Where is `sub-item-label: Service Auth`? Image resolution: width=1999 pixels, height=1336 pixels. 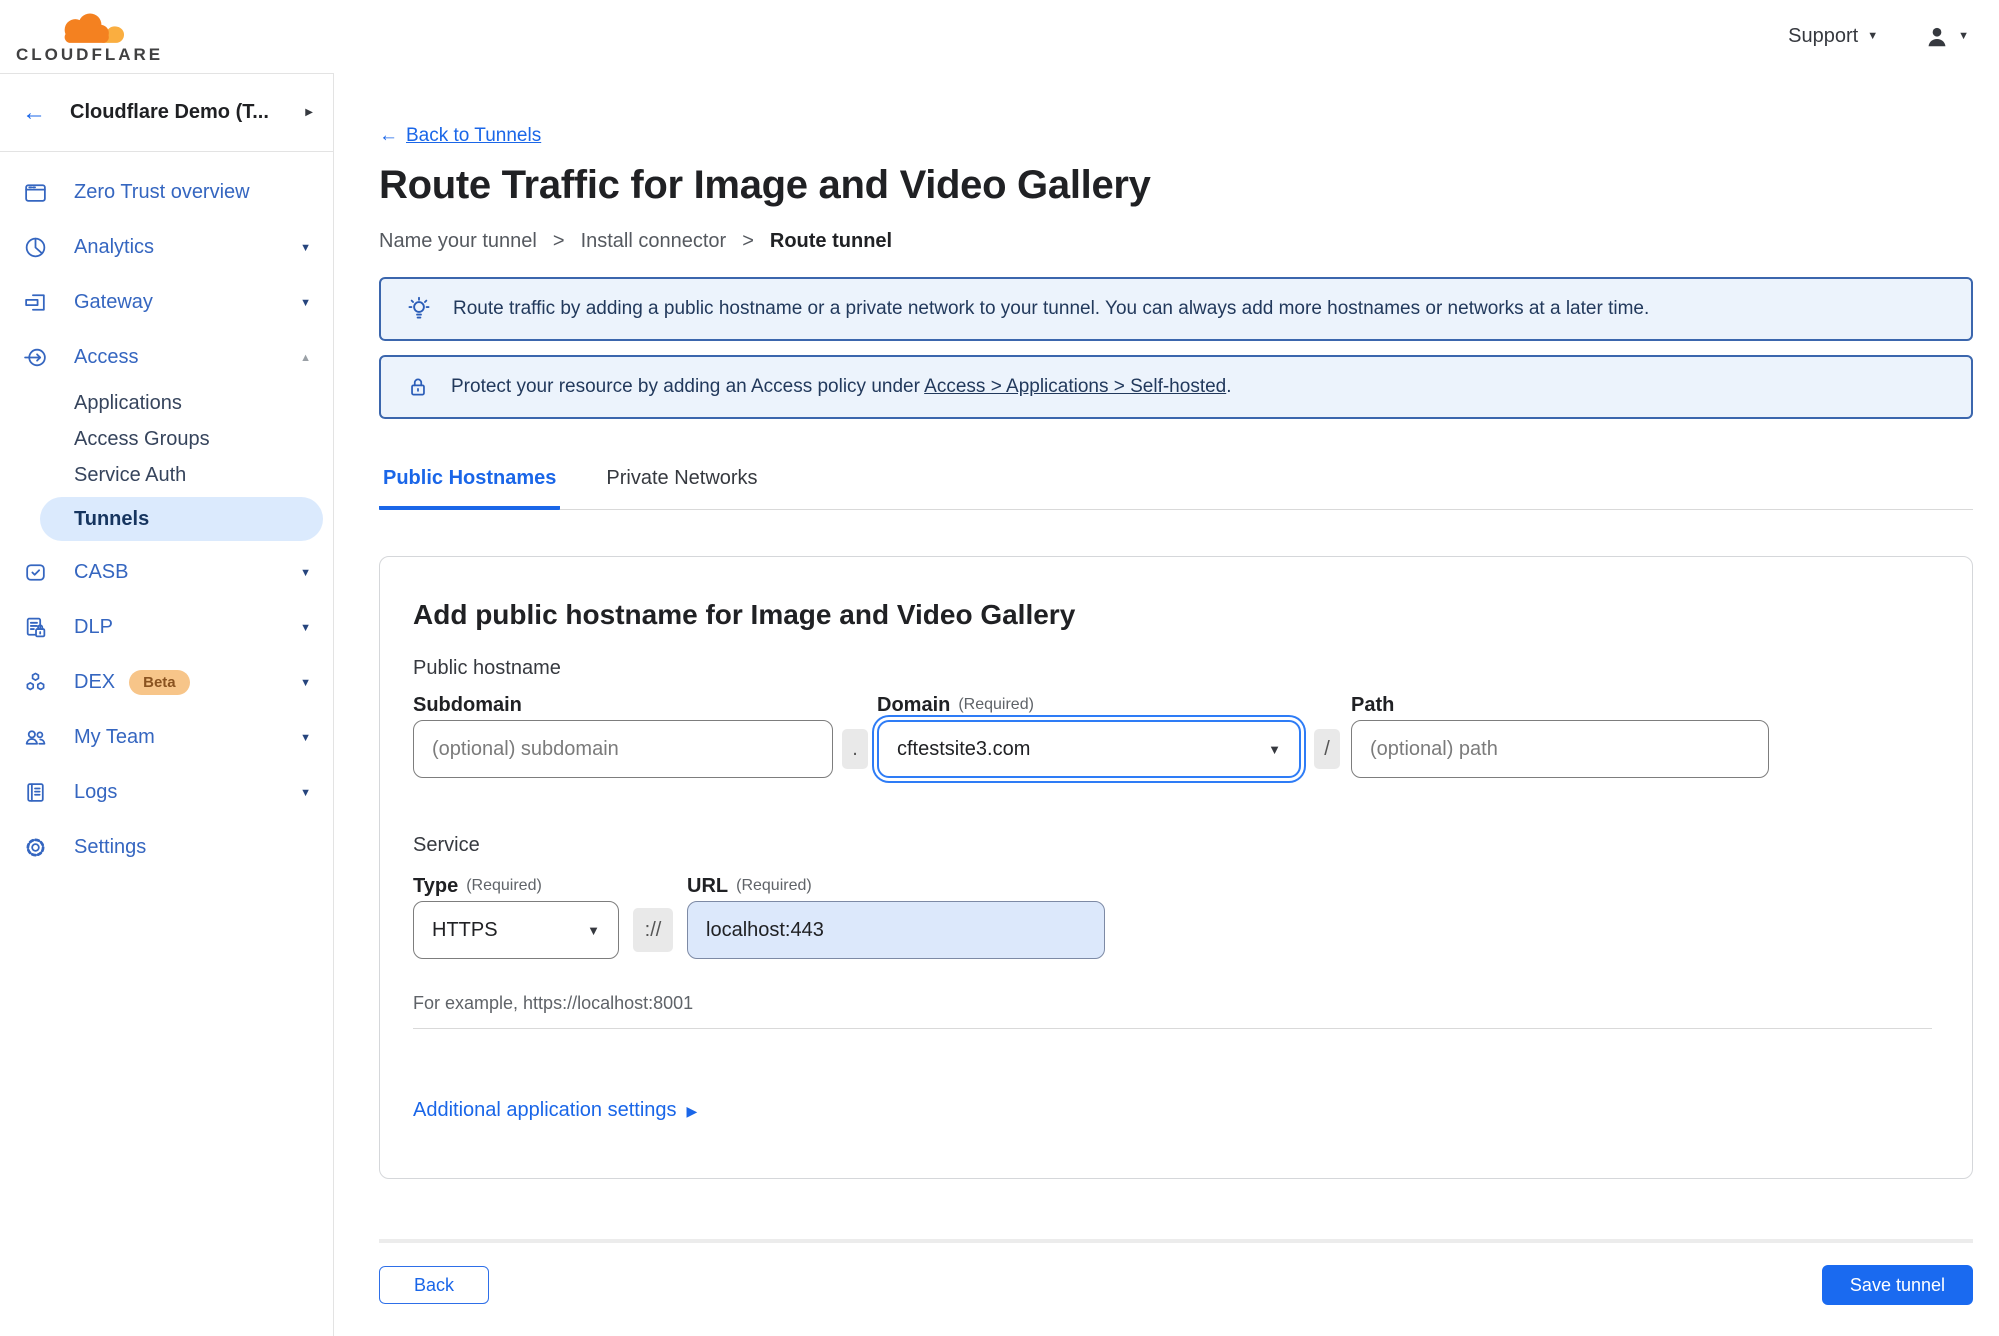 sub-item-label: Service Auth is located at coordinates (130, 474).